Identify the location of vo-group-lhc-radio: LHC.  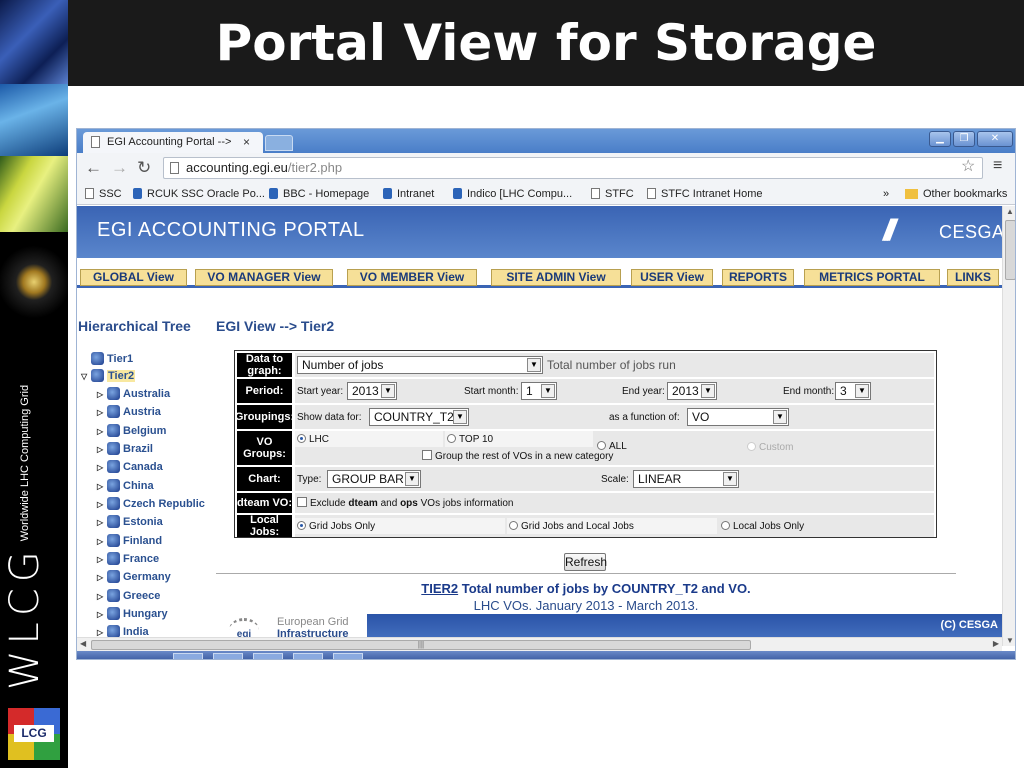
(313, 439).